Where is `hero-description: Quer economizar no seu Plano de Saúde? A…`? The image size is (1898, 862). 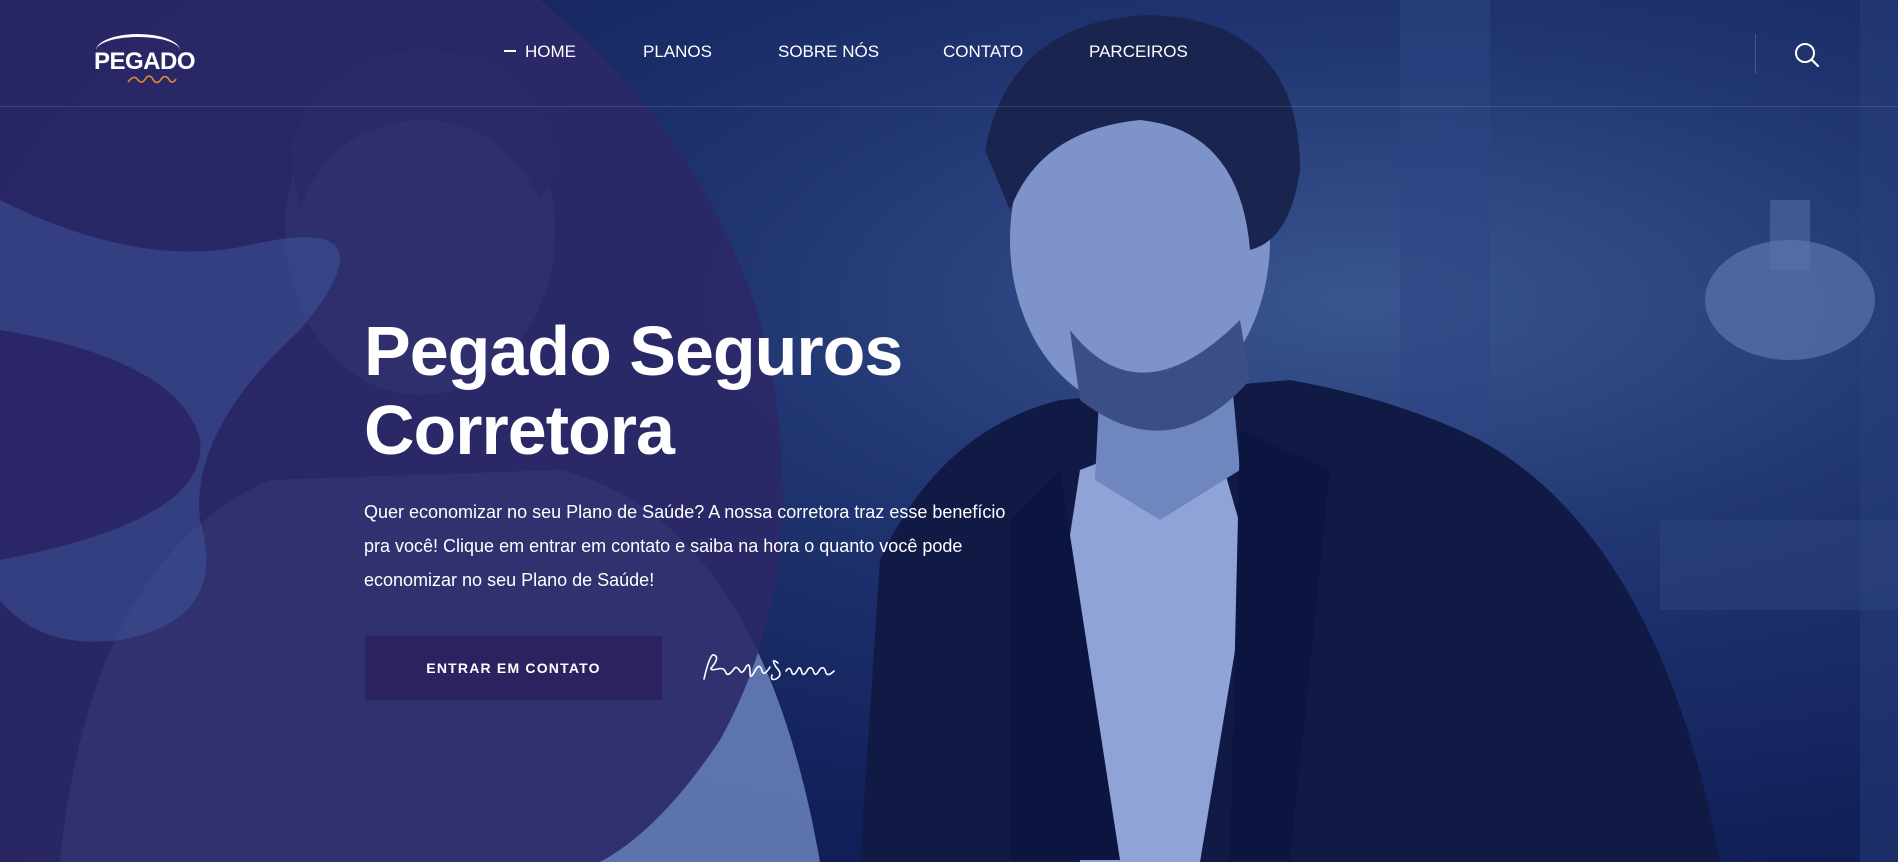 hero-description: Quer economizar no seu Plano de Saúde? A… is located at coordinates (685, 546).